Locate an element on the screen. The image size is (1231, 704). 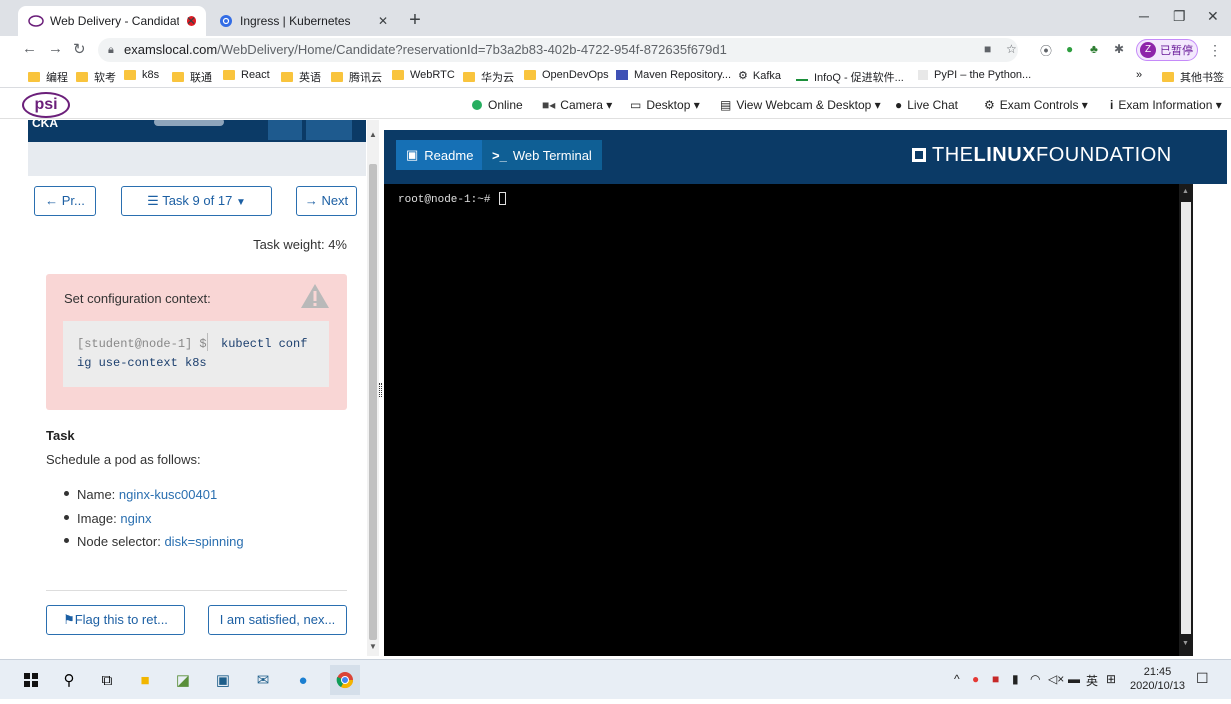
redacted-name is located at coordinates (189, 123).